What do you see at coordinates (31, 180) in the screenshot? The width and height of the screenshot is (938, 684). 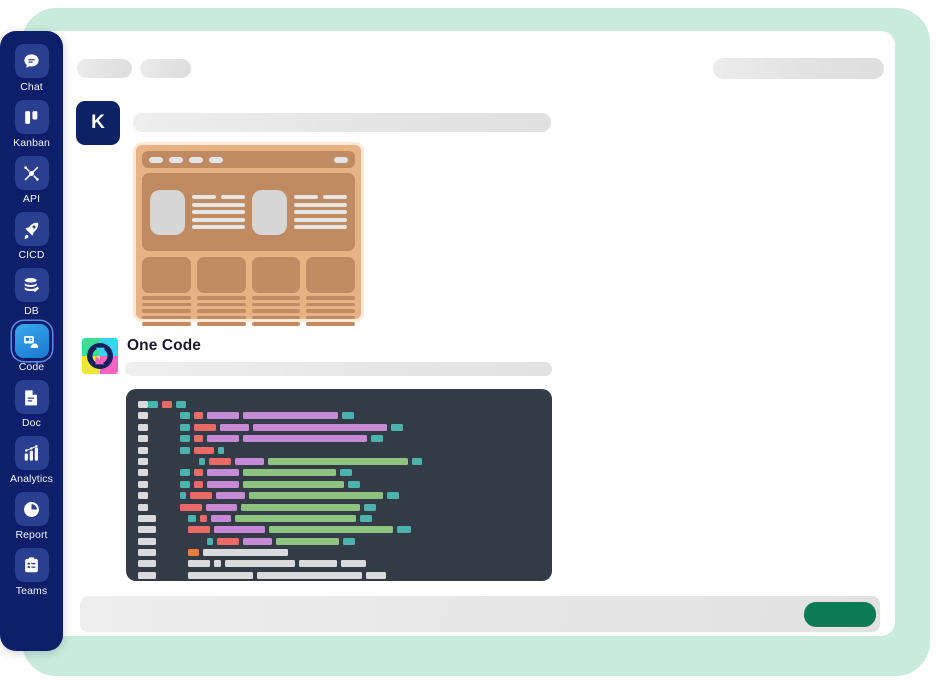 I see `sidebar-item-api: API` at bounding box center [31, 180].